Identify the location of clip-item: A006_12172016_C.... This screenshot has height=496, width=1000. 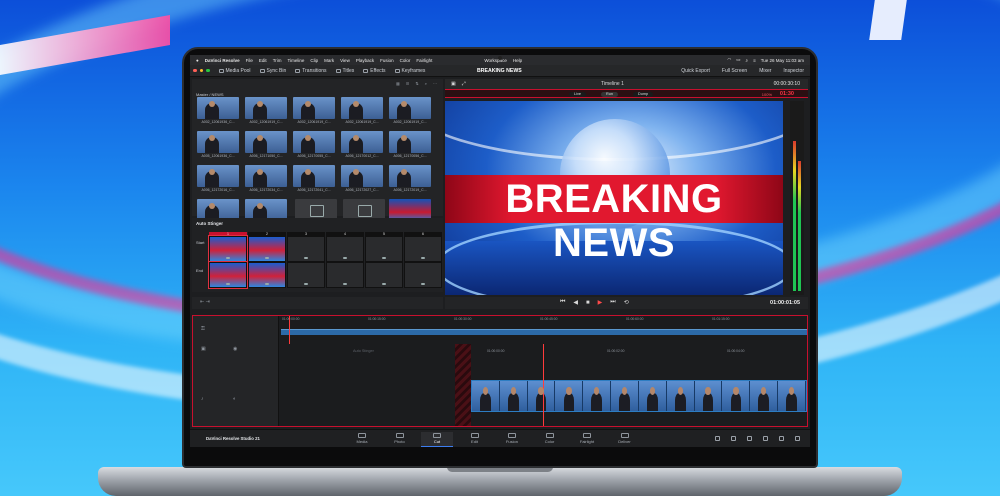
(218, 179).